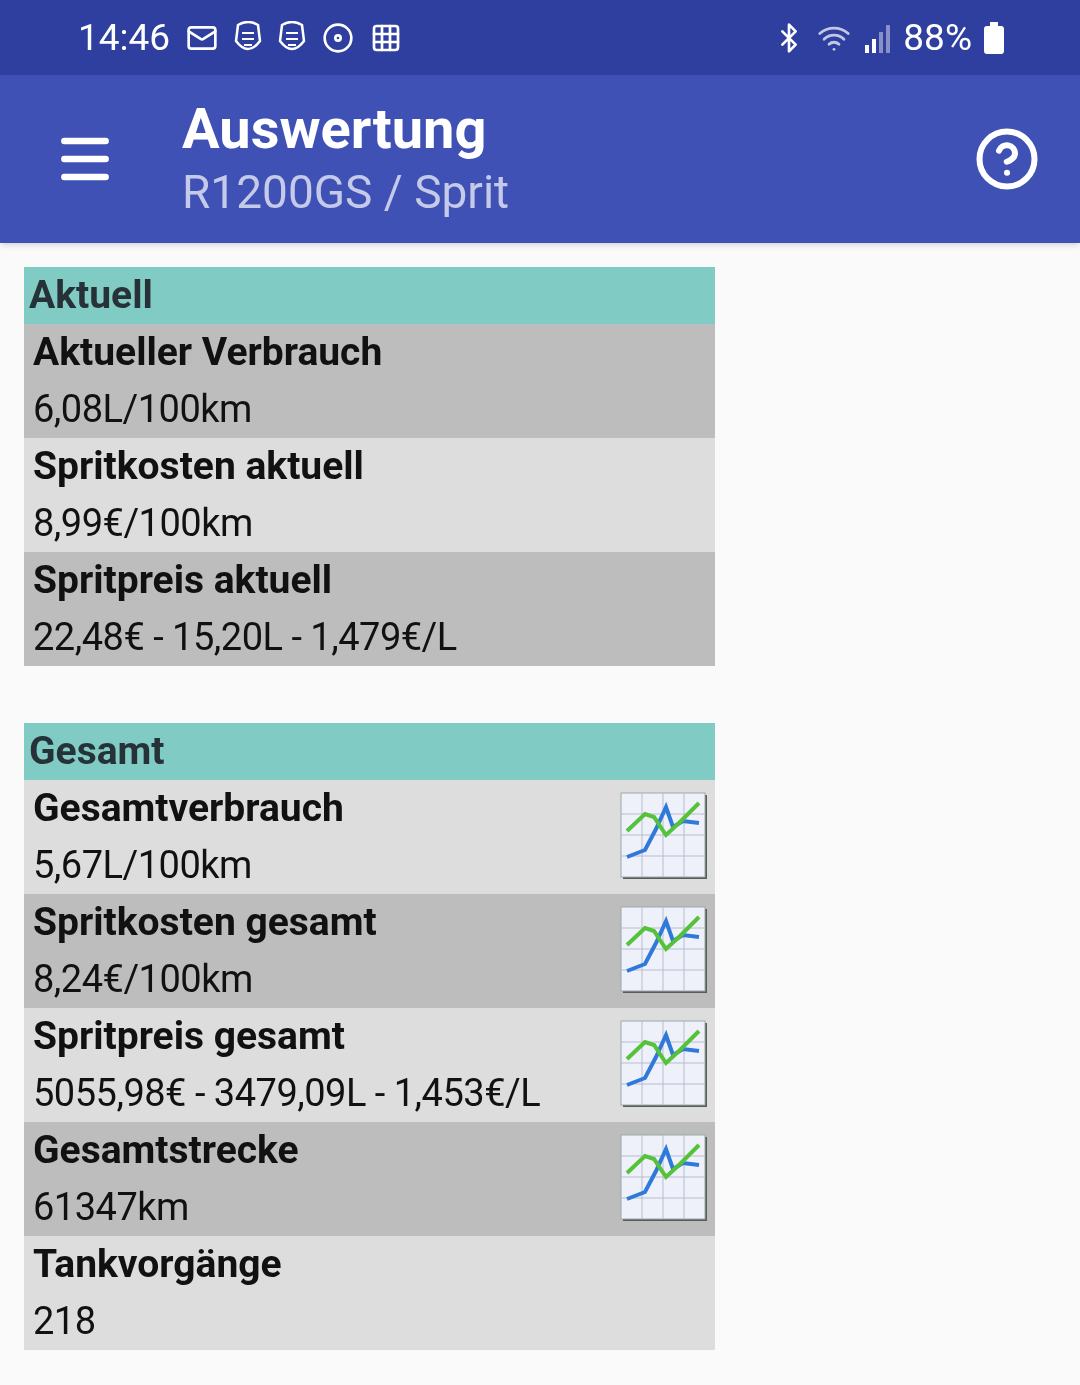 Image resolution: width=1080 pixels, height=1385 pixels. Describe the element at coordinates (287, 1093) in the screenshot. I see `stat-value: 5055,98€ - 3479,09L - 1,453€/L` at that location.